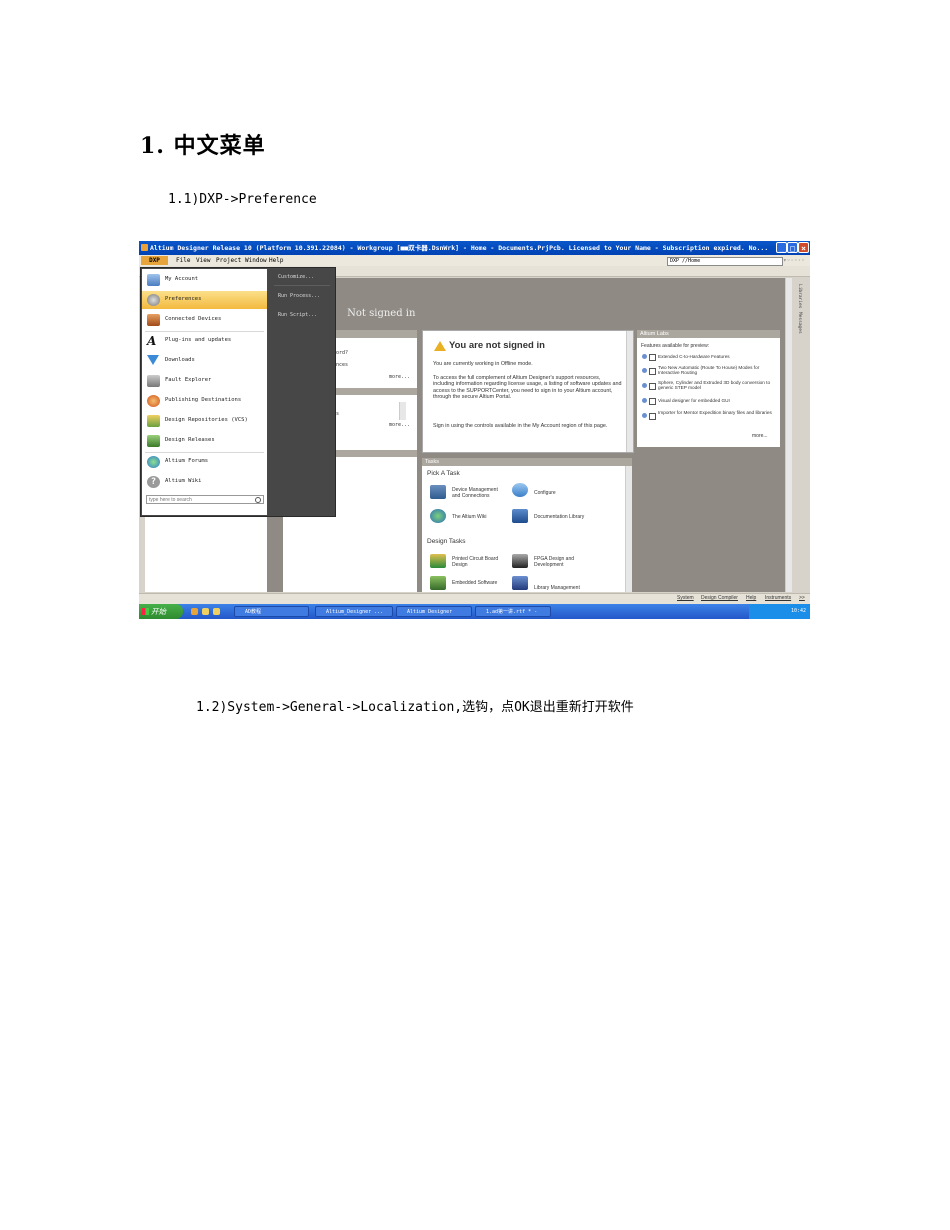  What do you see at coordinates (802, 598) in the screenshot?
I see `status-more: >>` at bounding box center [802, 598].